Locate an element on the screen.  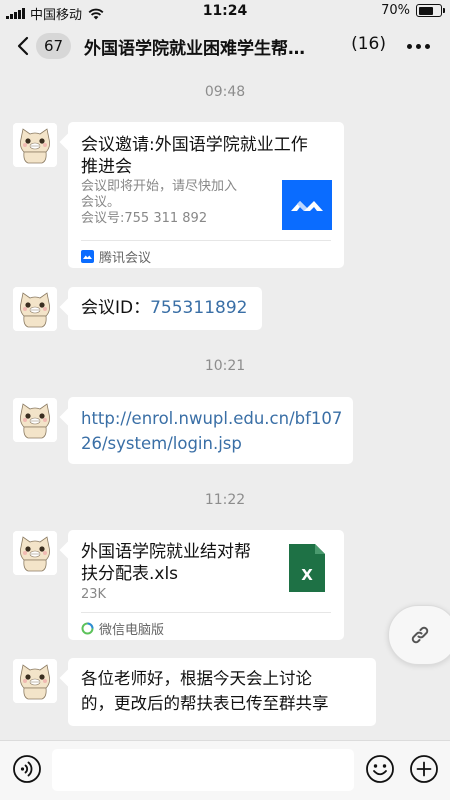
plus-icon is located at coordinates (424, 769).